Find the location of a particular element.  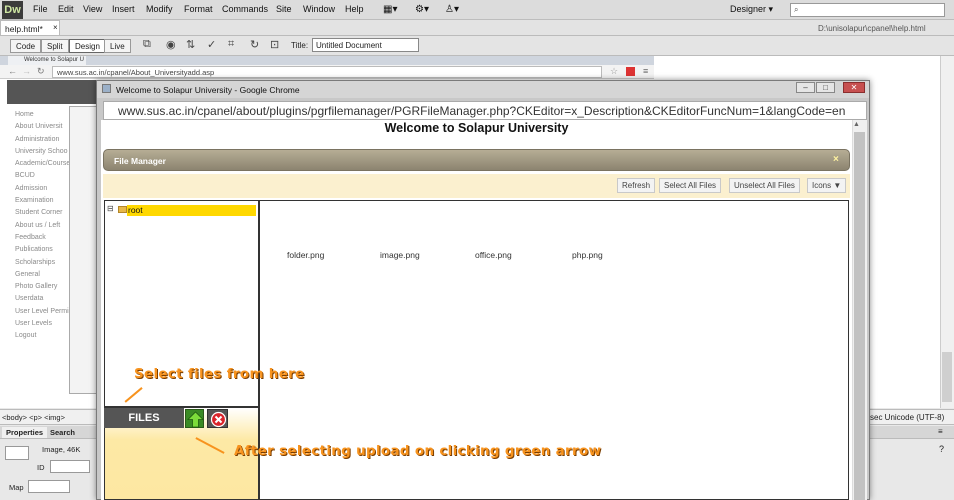

file-management-icon: ⇅ is located at coordinates (190, 44).